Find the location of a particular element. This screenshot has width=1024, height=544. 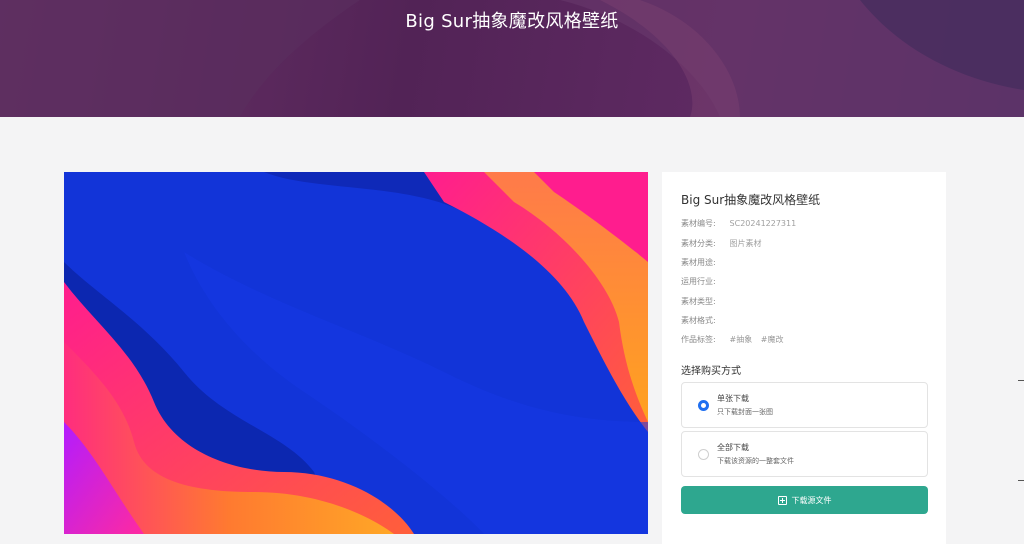

radio-unselected-icon is located at coordinates (703, 454).